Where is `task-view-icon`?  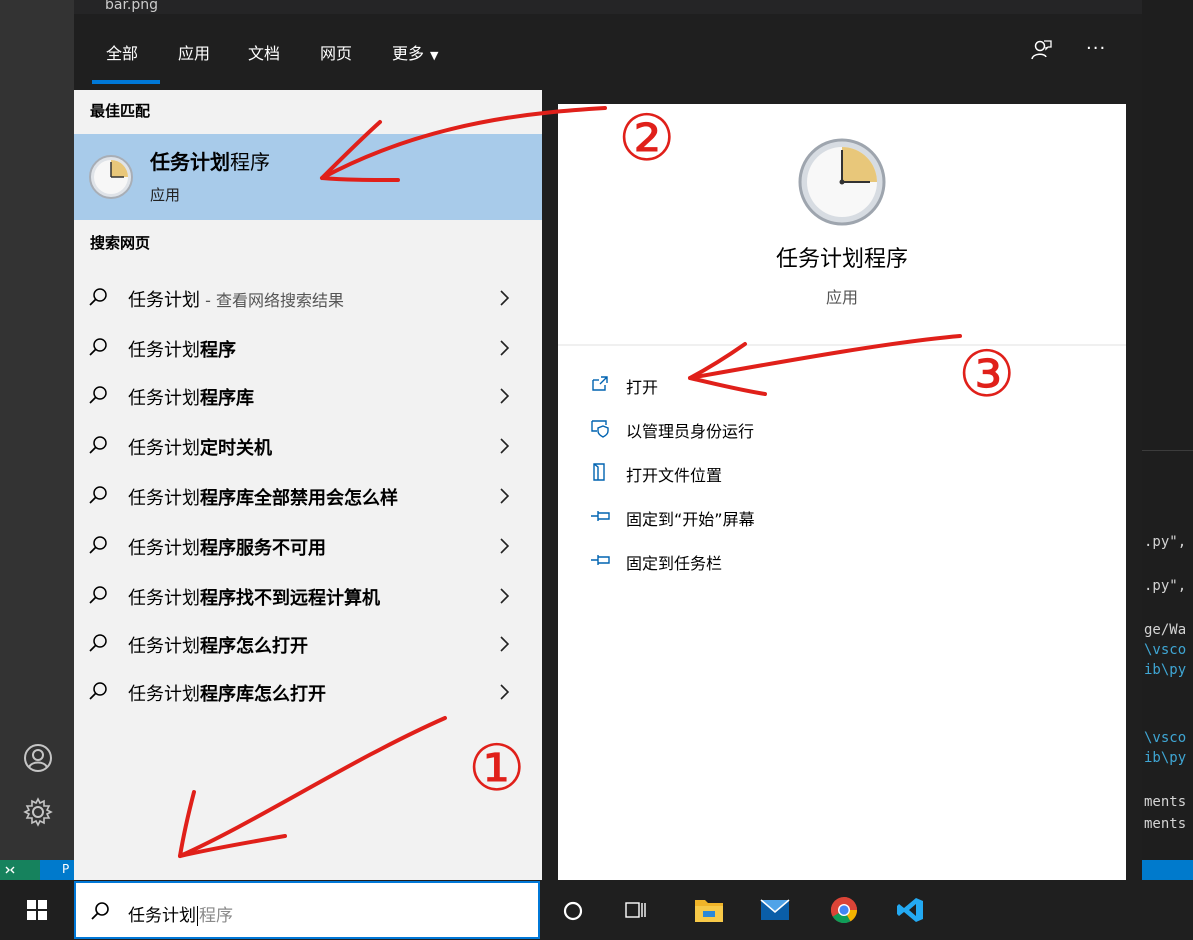
task-view-icon is located at coordinates (636, 910).